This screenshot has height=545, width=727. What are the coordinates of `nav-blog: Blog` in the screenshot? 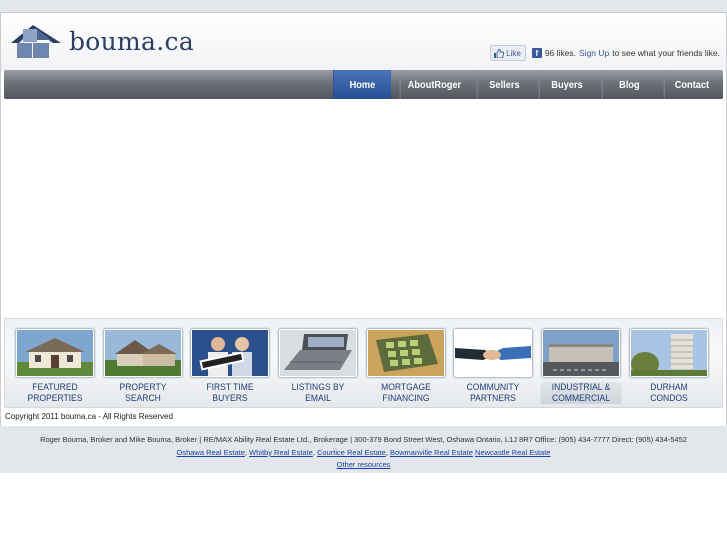 It's located at (629, 84).